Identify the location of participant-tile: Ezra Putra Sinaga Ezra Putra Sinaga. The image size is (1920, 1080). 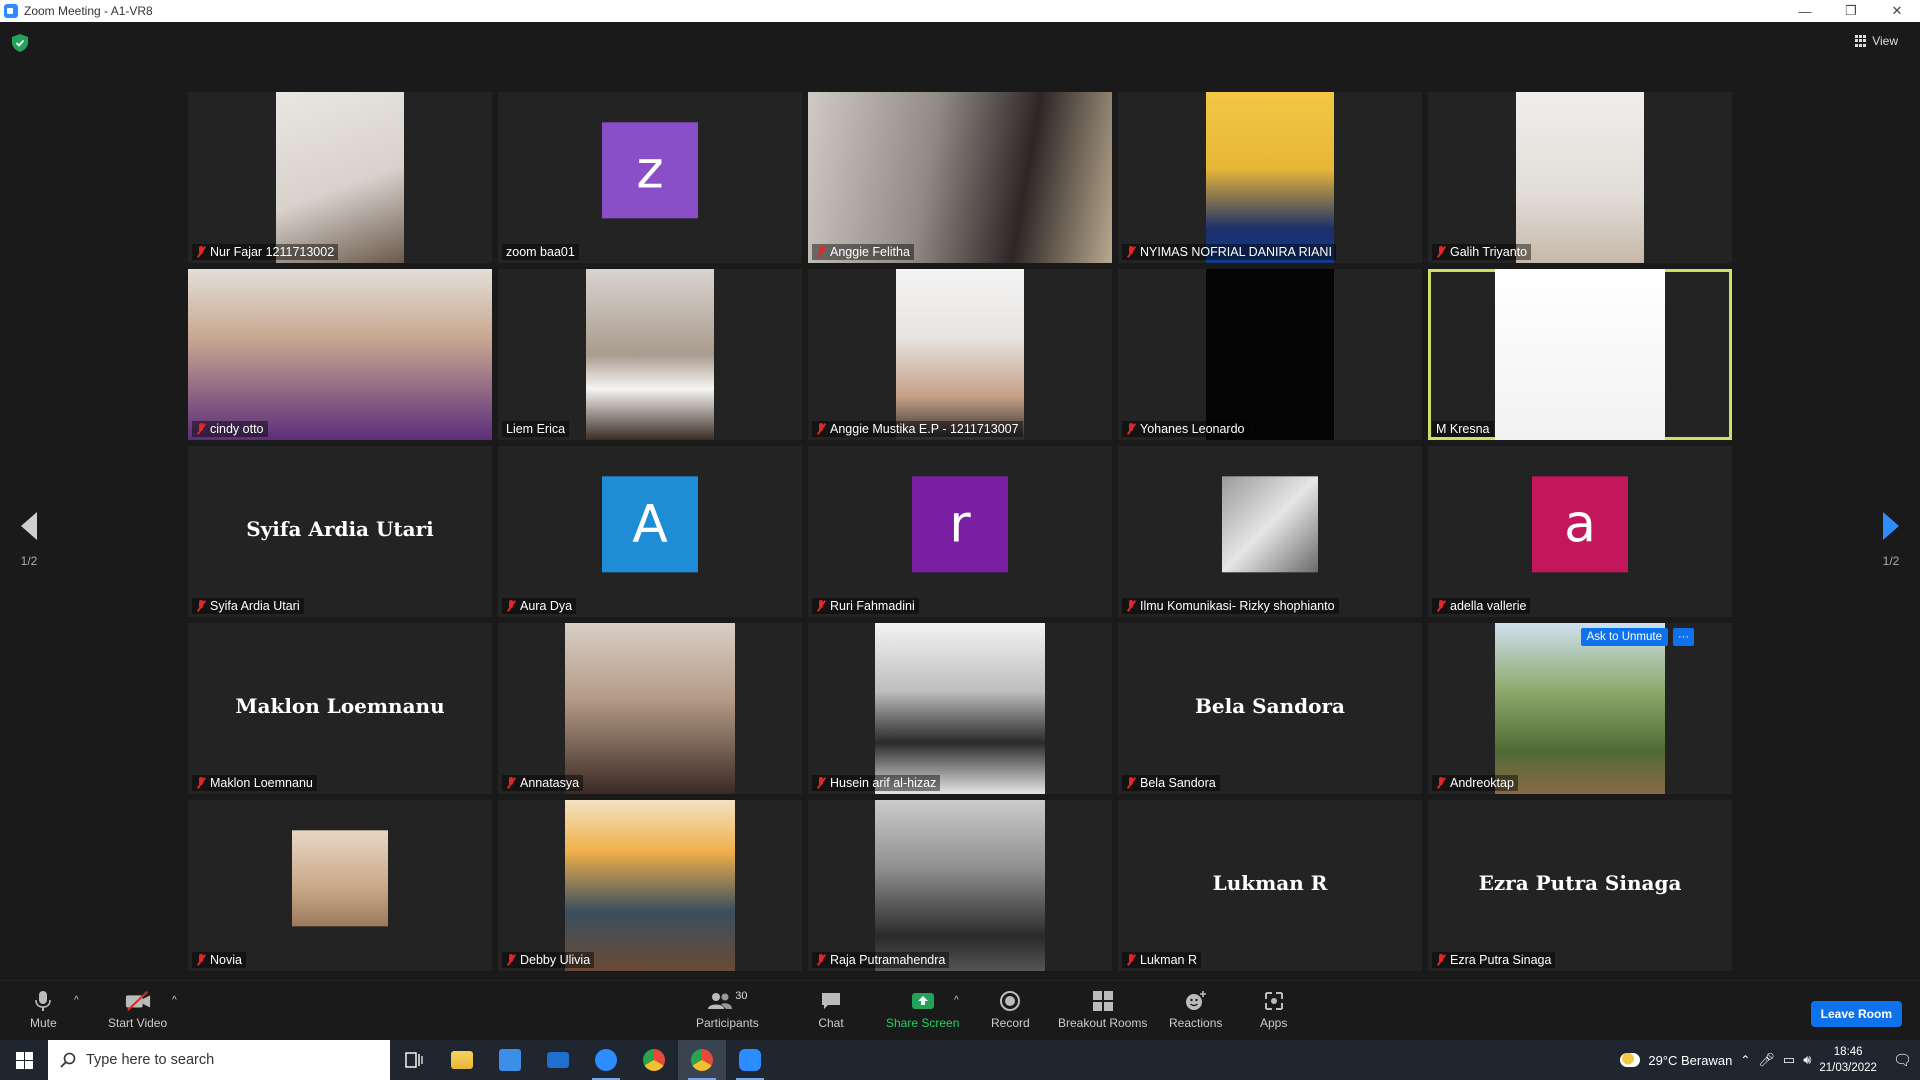
(1580, 885).